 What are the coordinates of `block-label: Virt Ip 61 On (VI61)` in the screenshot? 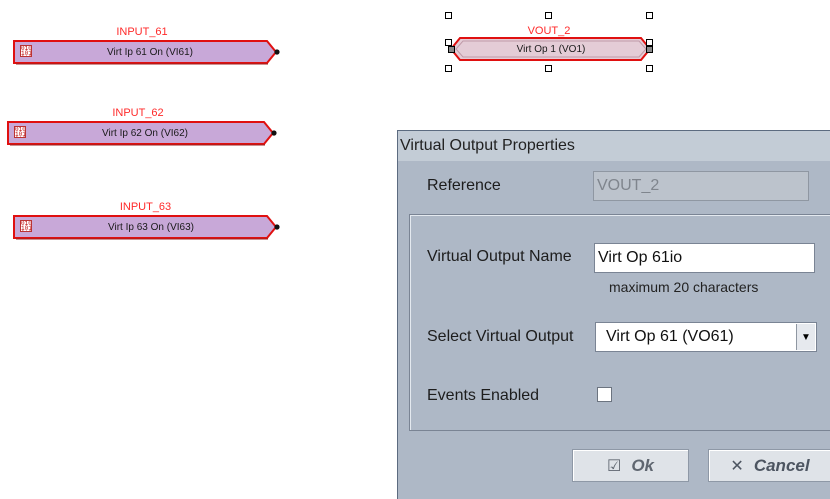 It's located at (150, 52).